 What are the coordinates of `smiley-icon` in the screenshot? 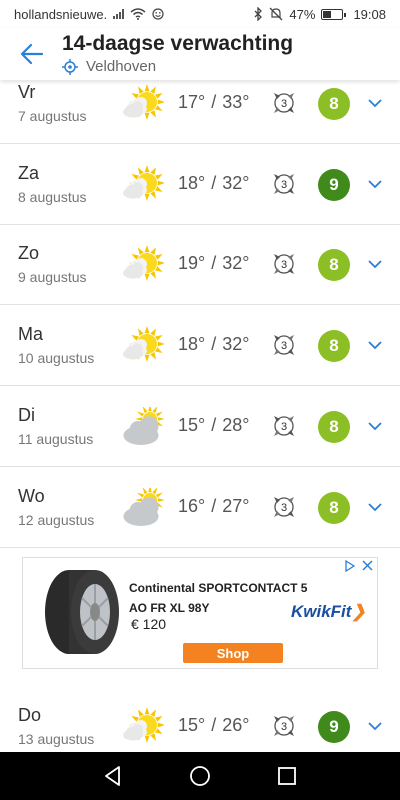 It's located at (158, 14).